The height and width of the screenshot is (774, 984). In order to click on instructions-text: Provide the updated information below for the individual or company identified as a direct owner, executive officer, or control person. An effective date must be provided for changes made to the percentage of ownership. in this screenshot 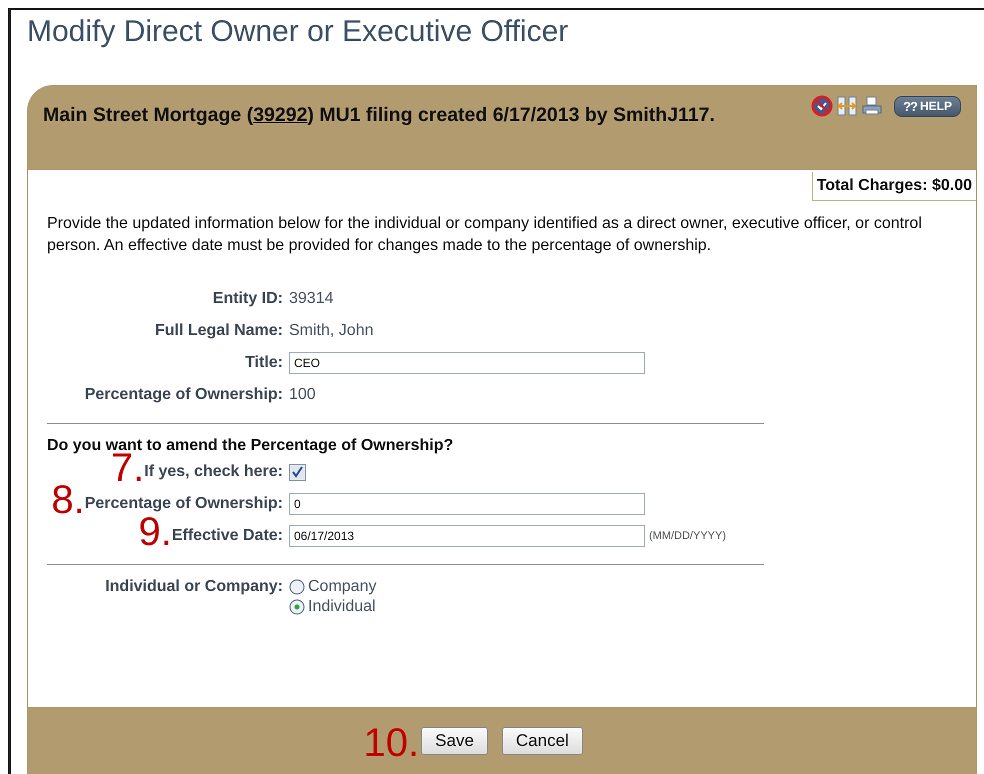, I will do `click(485, 235)`.